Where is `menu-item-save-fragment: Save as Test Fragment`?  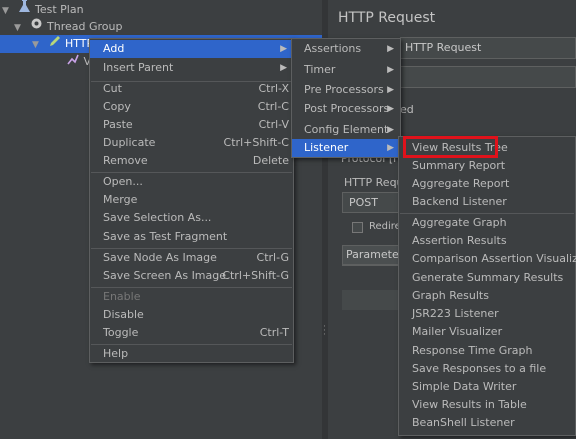
menu-item-save-fragment: Save as Test Fragment is located at coordinates (191, 237).